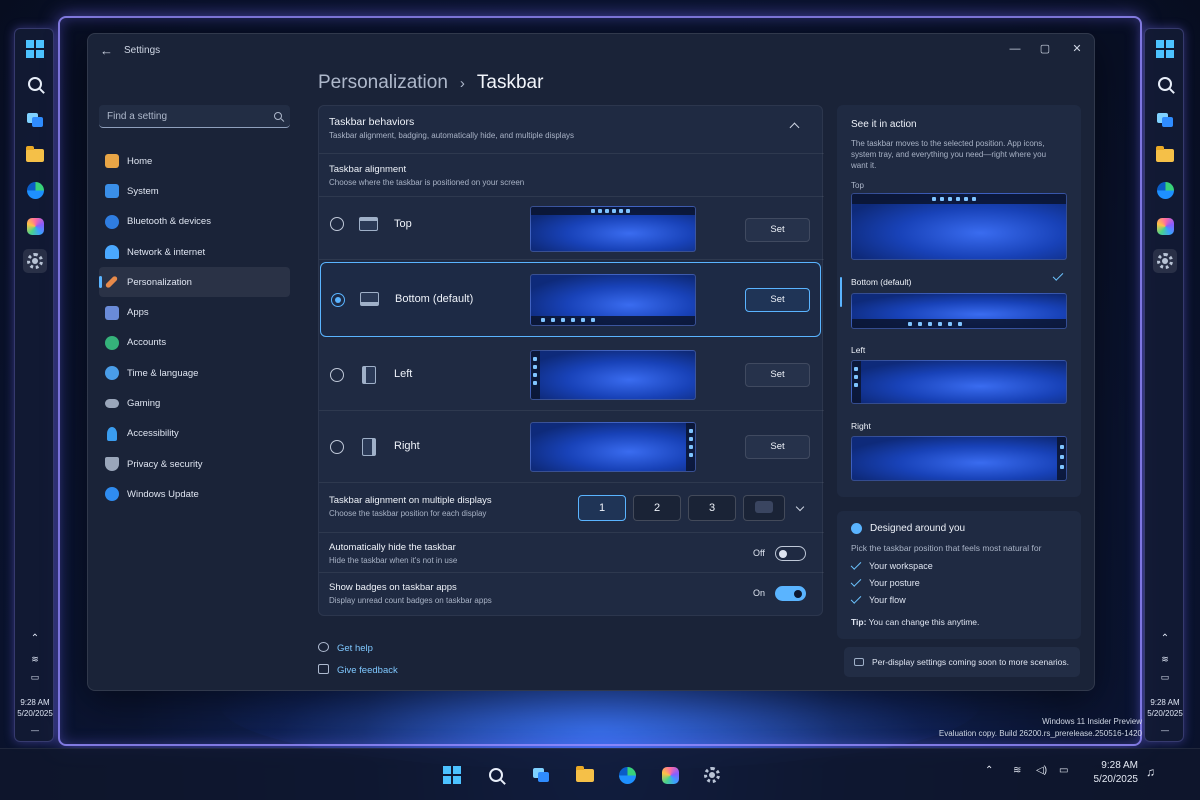 The width and height of the screenshot is (1200, 800). What do you see at coordinates (1045, 49) in the screenshot?
I see `maximize-button: ▢` at bounding box center [1045, 49].